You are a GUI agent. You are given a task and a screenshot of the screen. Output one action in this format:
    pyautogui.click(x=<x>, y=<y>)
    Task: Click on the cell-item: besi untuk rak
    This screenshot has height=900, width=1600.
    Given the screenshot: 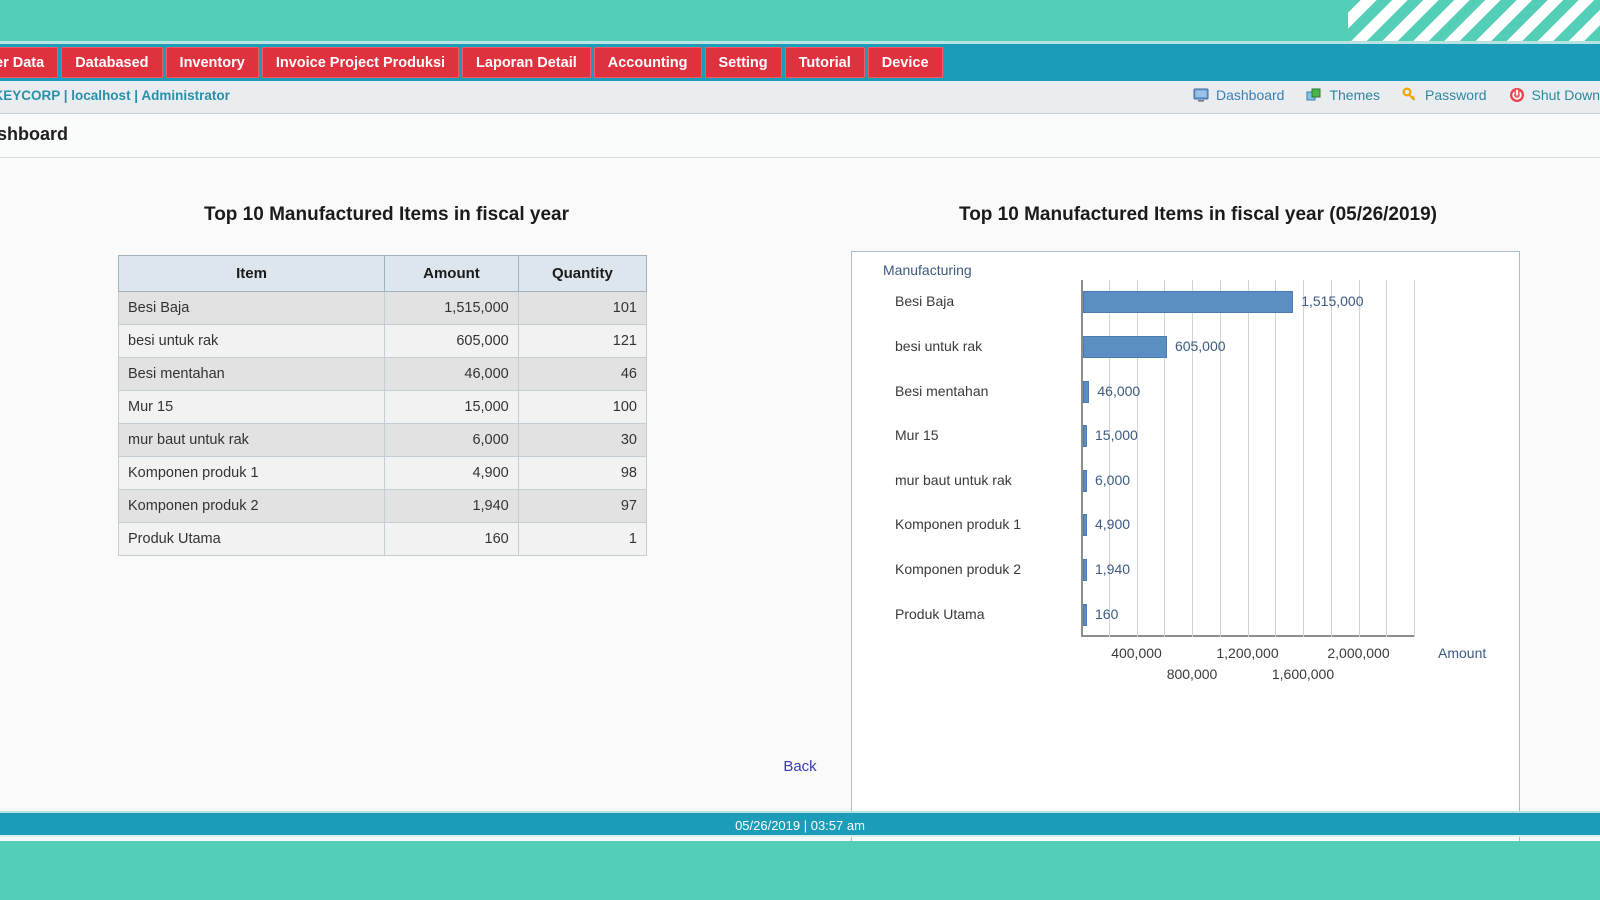 What is the action you would take?
    pyautogui.click(x=251, y=341)
    